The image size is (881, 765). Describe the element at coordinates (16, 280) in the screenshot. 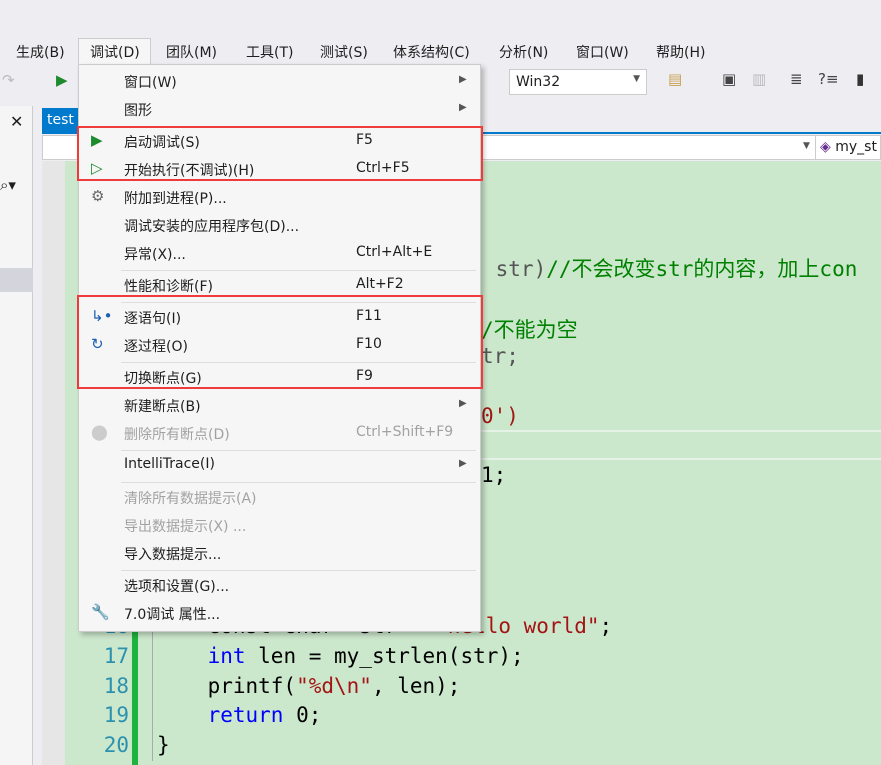

I see `selected-item` at that location.